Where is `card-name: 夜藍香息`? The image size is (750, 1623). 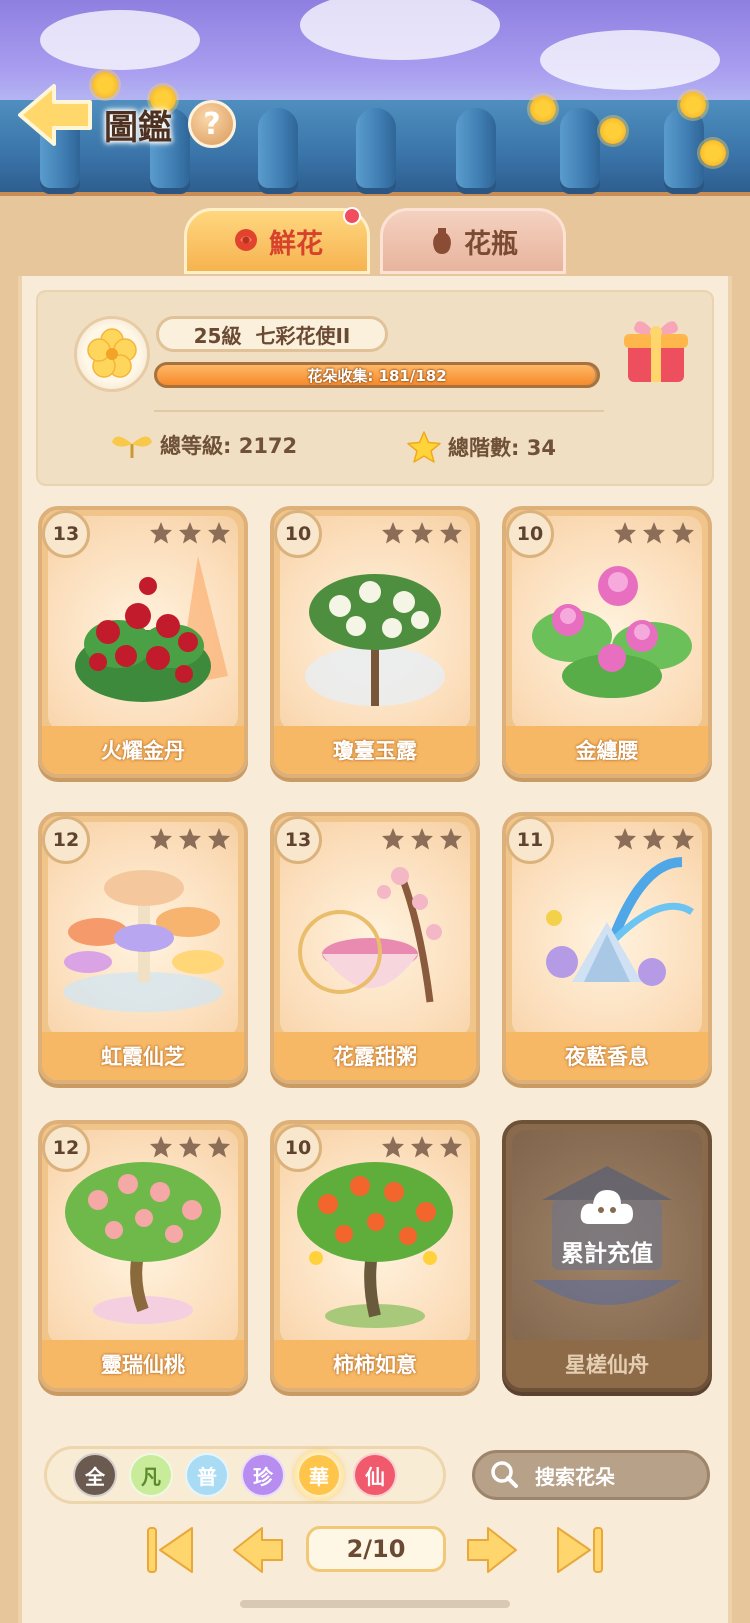
card-name: 夜藍香息 is located at coordinates (607, 1056).